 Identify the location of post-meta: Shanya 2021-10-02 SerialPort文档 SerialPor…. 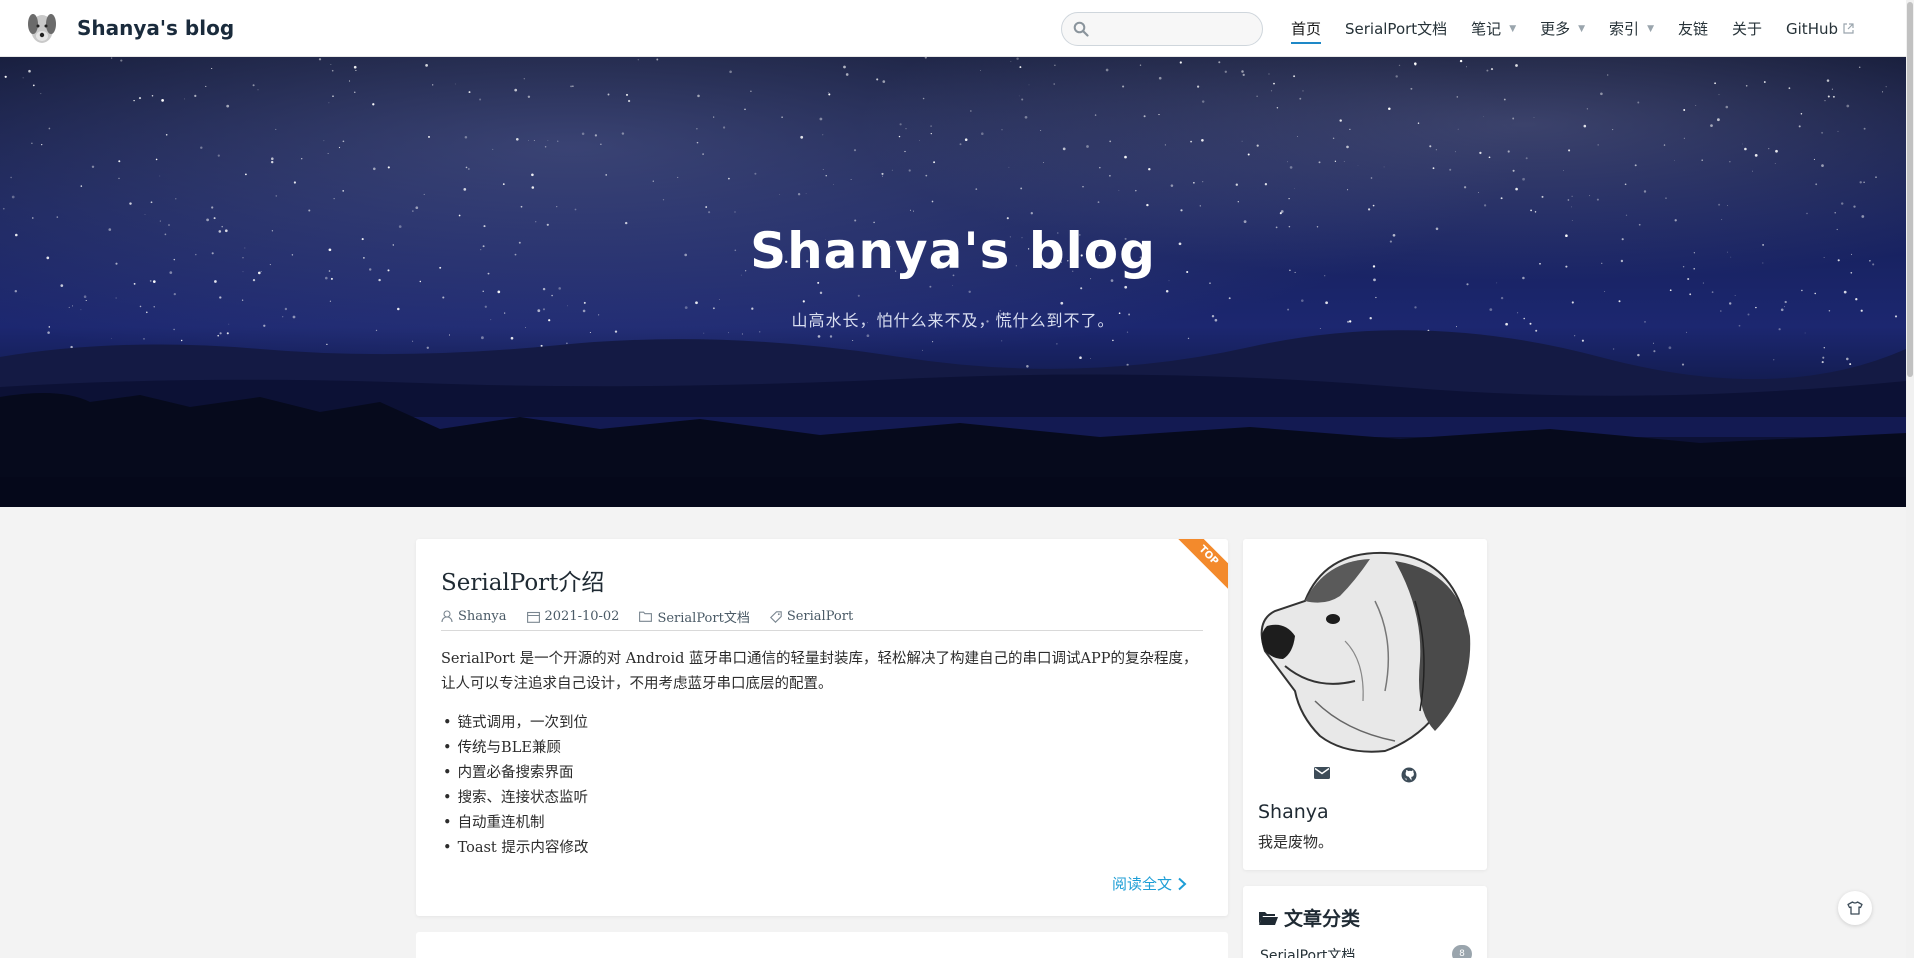
(657, 616).